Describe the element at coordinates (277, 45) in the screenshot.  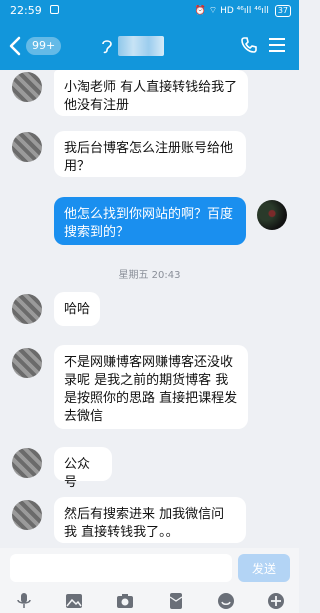
I see `menu-icon` at that location.